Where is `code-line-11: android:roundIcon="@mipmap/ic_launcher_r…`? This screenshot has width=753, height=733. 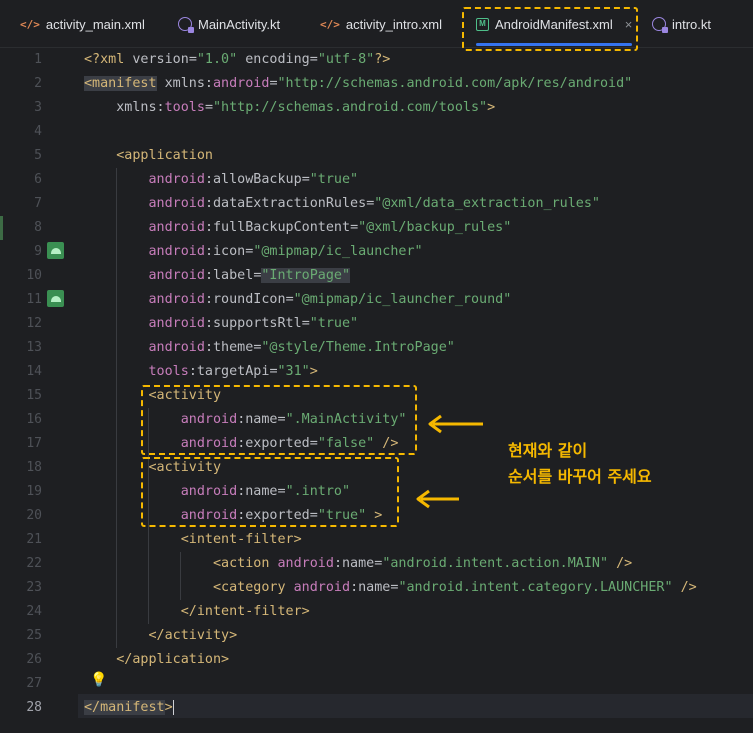 code-line-11: android:roundIcon="@mipmap/ic_launcher_r… is located at coordinates (330, 299).